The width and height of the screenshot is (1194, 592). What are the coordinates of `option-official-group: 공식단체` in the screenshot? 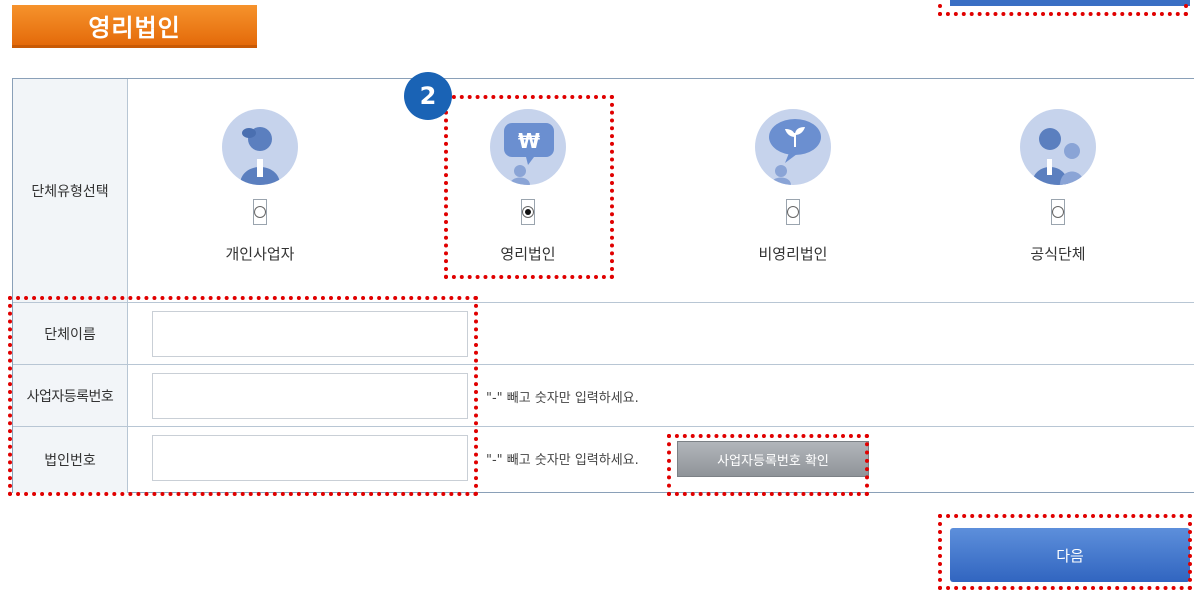 It's located at (1058, 186).